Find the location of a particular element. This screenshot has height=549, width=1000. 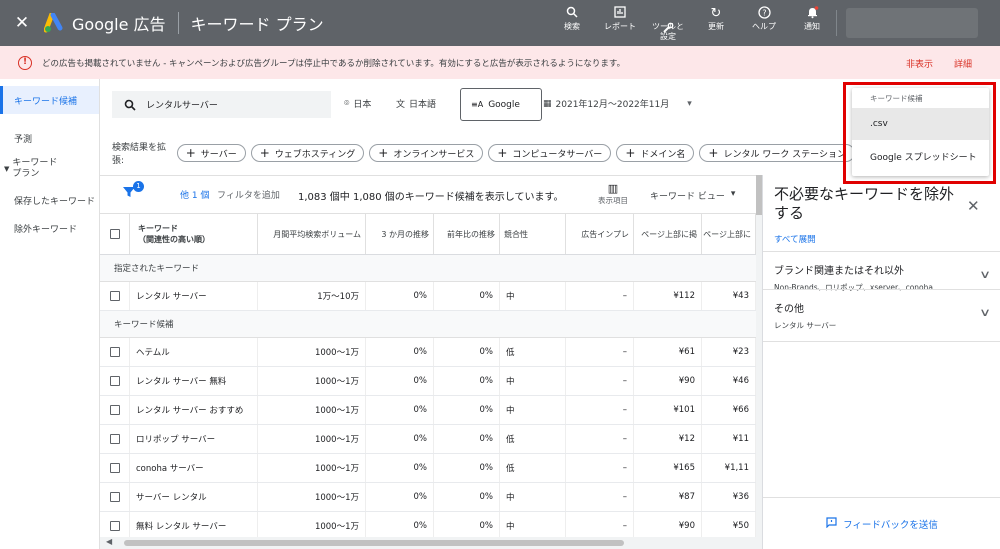

cell-kw: レンタル サーバー is located at coordinates (194, 296).